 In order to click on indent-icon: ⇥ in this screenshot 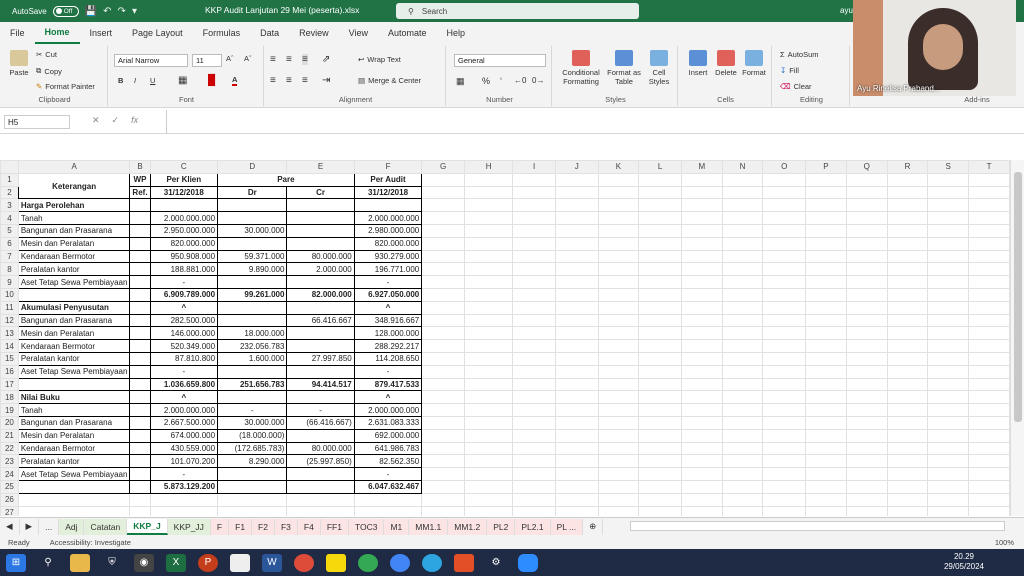, I will do `click(326, 80)`.